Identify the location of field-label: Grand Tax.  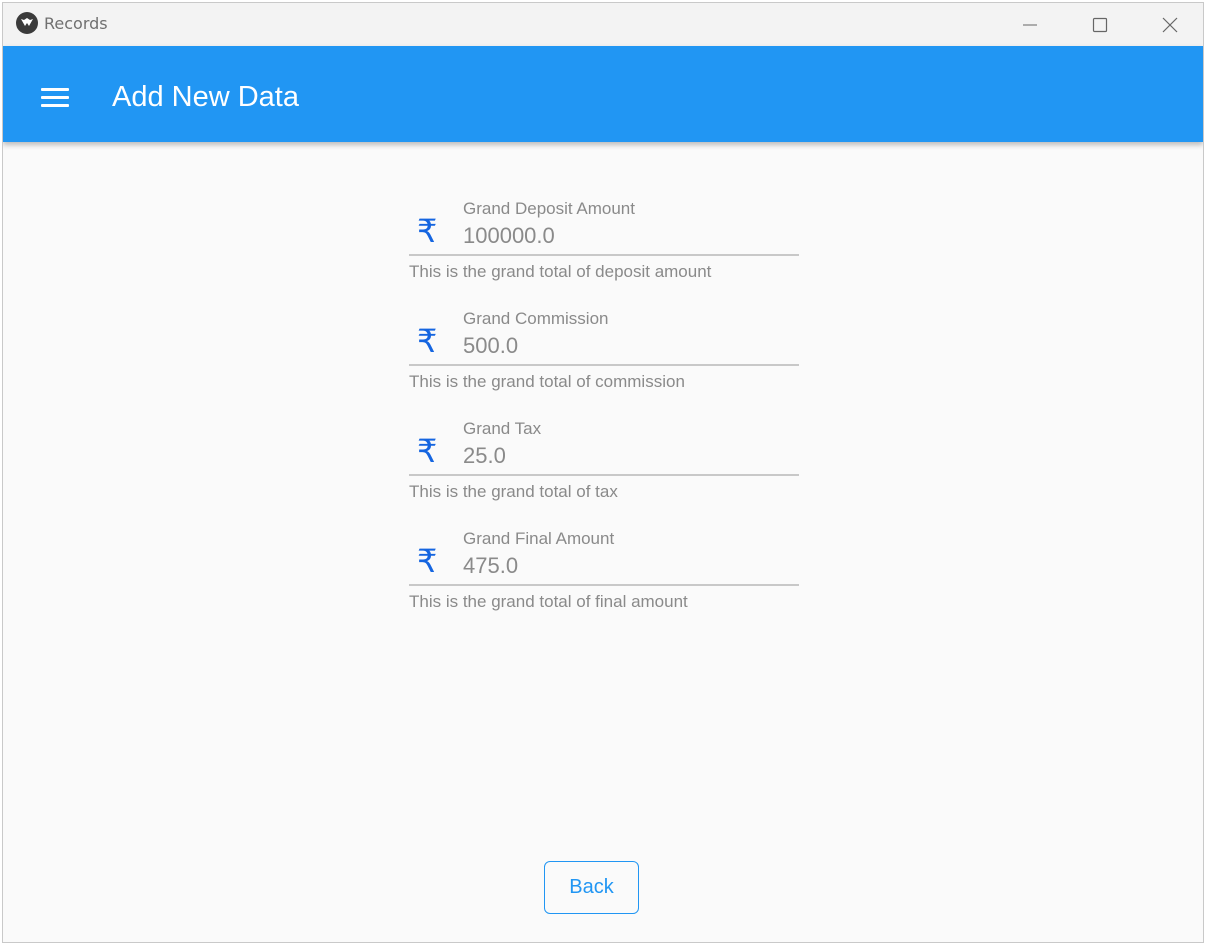
(502, 428).